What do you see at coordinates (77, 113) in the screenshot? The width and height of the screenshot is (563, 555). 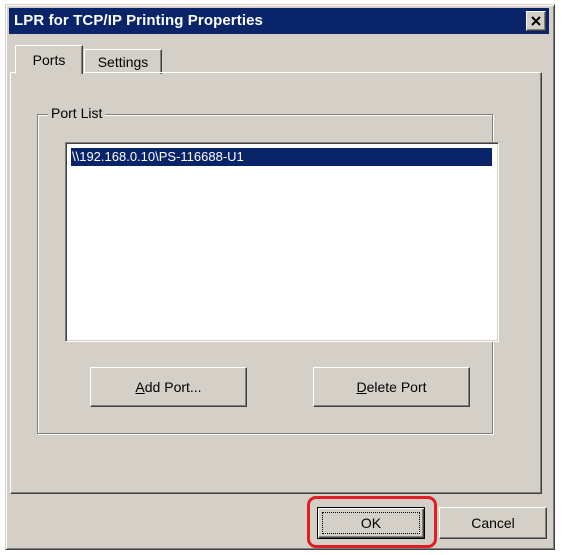 I see `port-list-group-label: Port List` at bounding box center [77, 113].